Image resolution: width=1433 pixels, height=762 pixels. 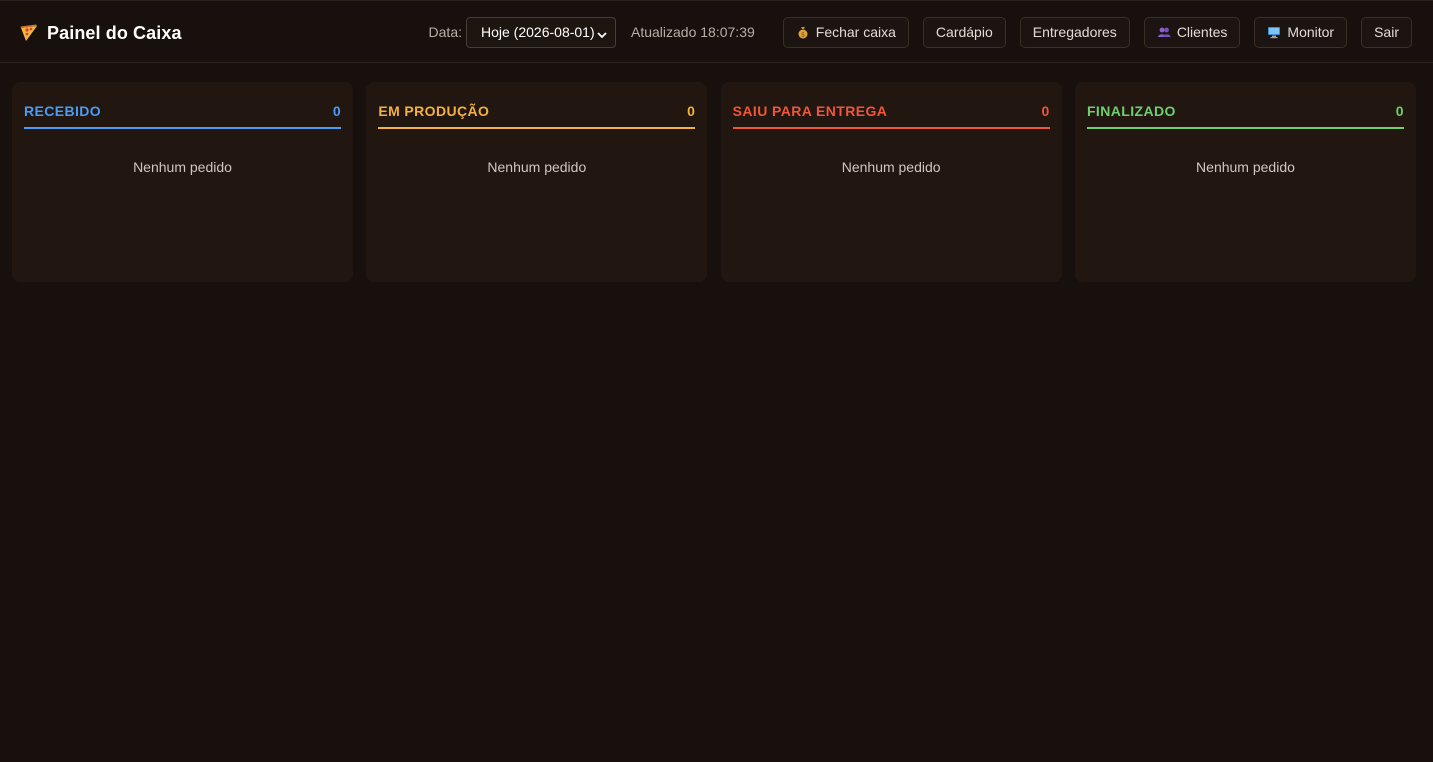 I want to click on column-header: RECEBIDO 0, so click(x=182, y=115).